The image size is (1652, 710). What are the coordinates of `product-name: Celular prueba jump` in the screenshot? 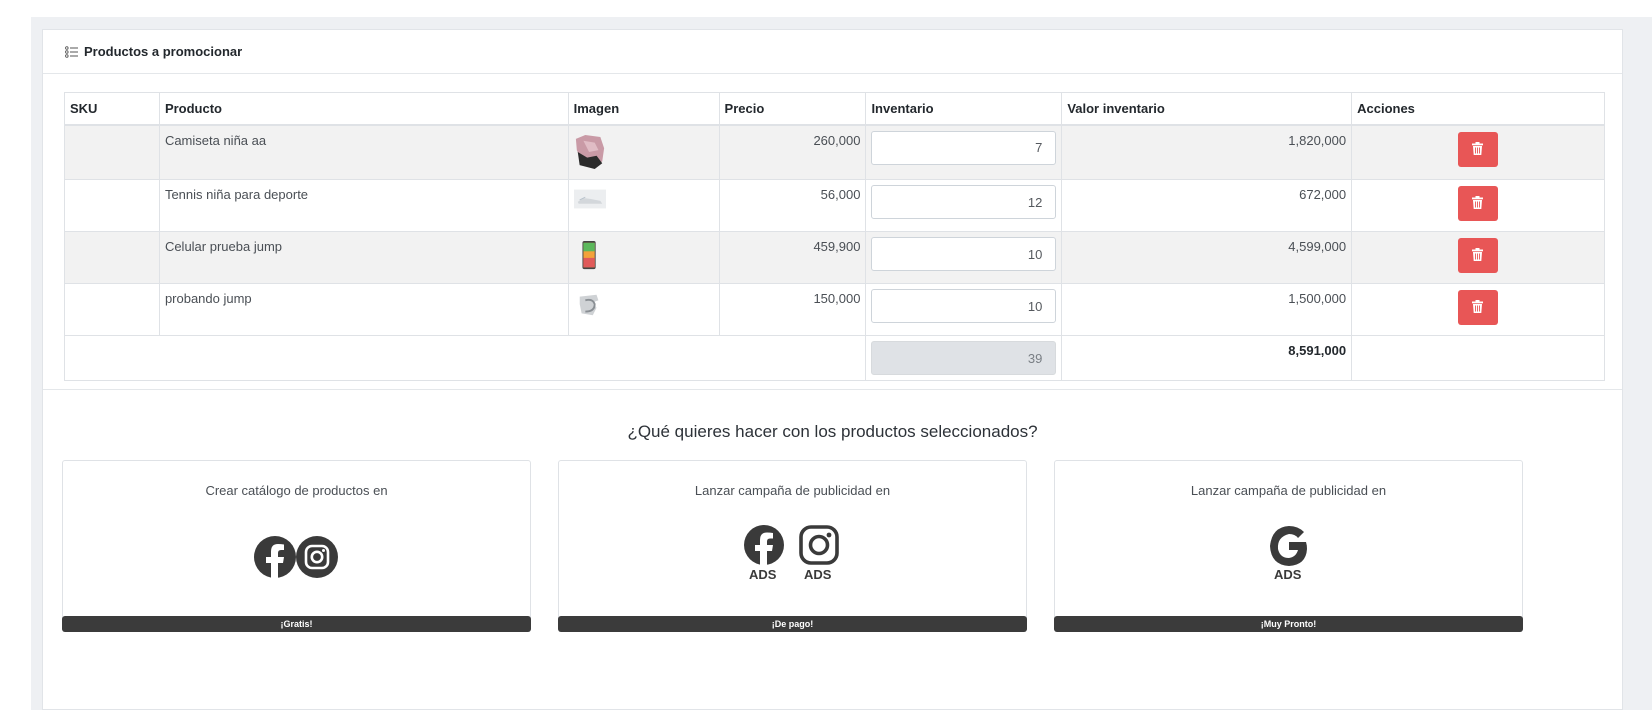 It's located at (363, 257).